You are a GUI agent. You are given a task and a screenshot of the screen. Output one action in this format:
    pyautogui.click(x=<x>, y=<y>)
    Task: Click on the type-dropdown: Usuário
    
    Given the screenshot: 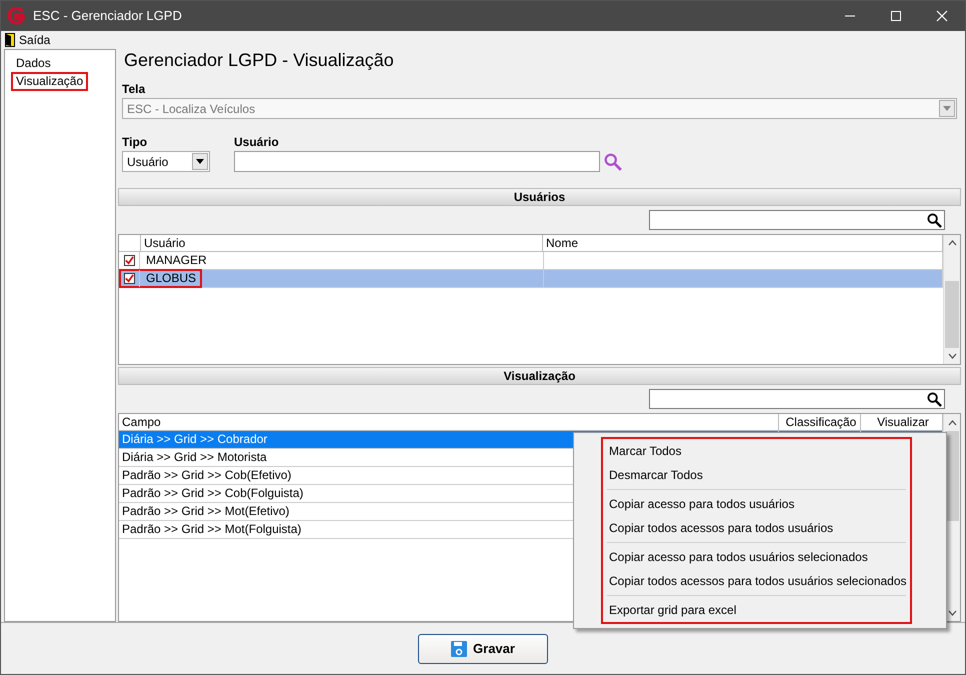 What is the action you would take?
    pyautogui.click(x=166, y=161)
    